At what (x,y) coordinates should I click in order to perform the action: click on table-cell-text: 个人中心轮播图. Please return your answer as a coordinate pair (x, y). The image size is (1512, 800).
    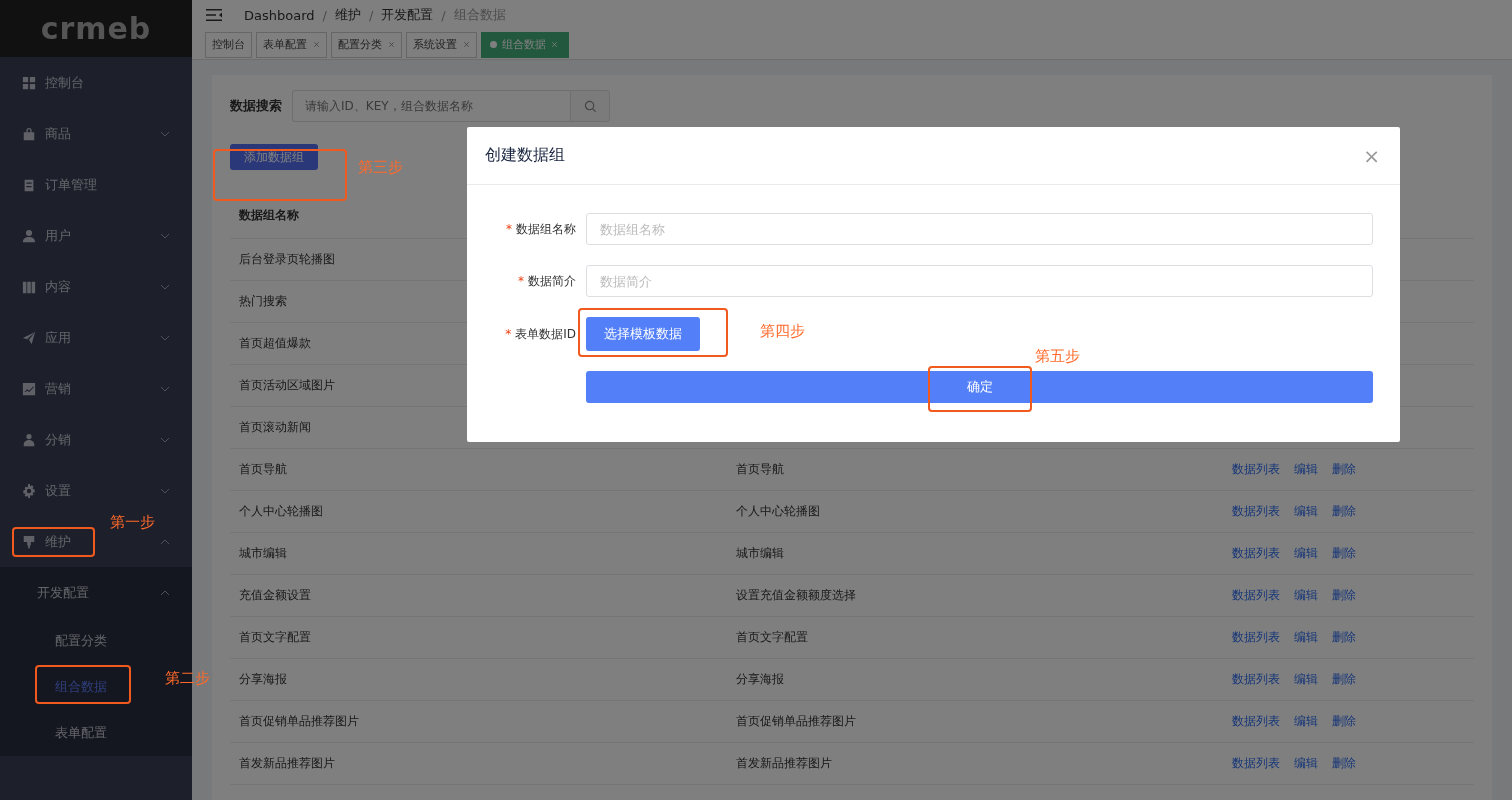
    Looking at the image, I should click on (281, 511).